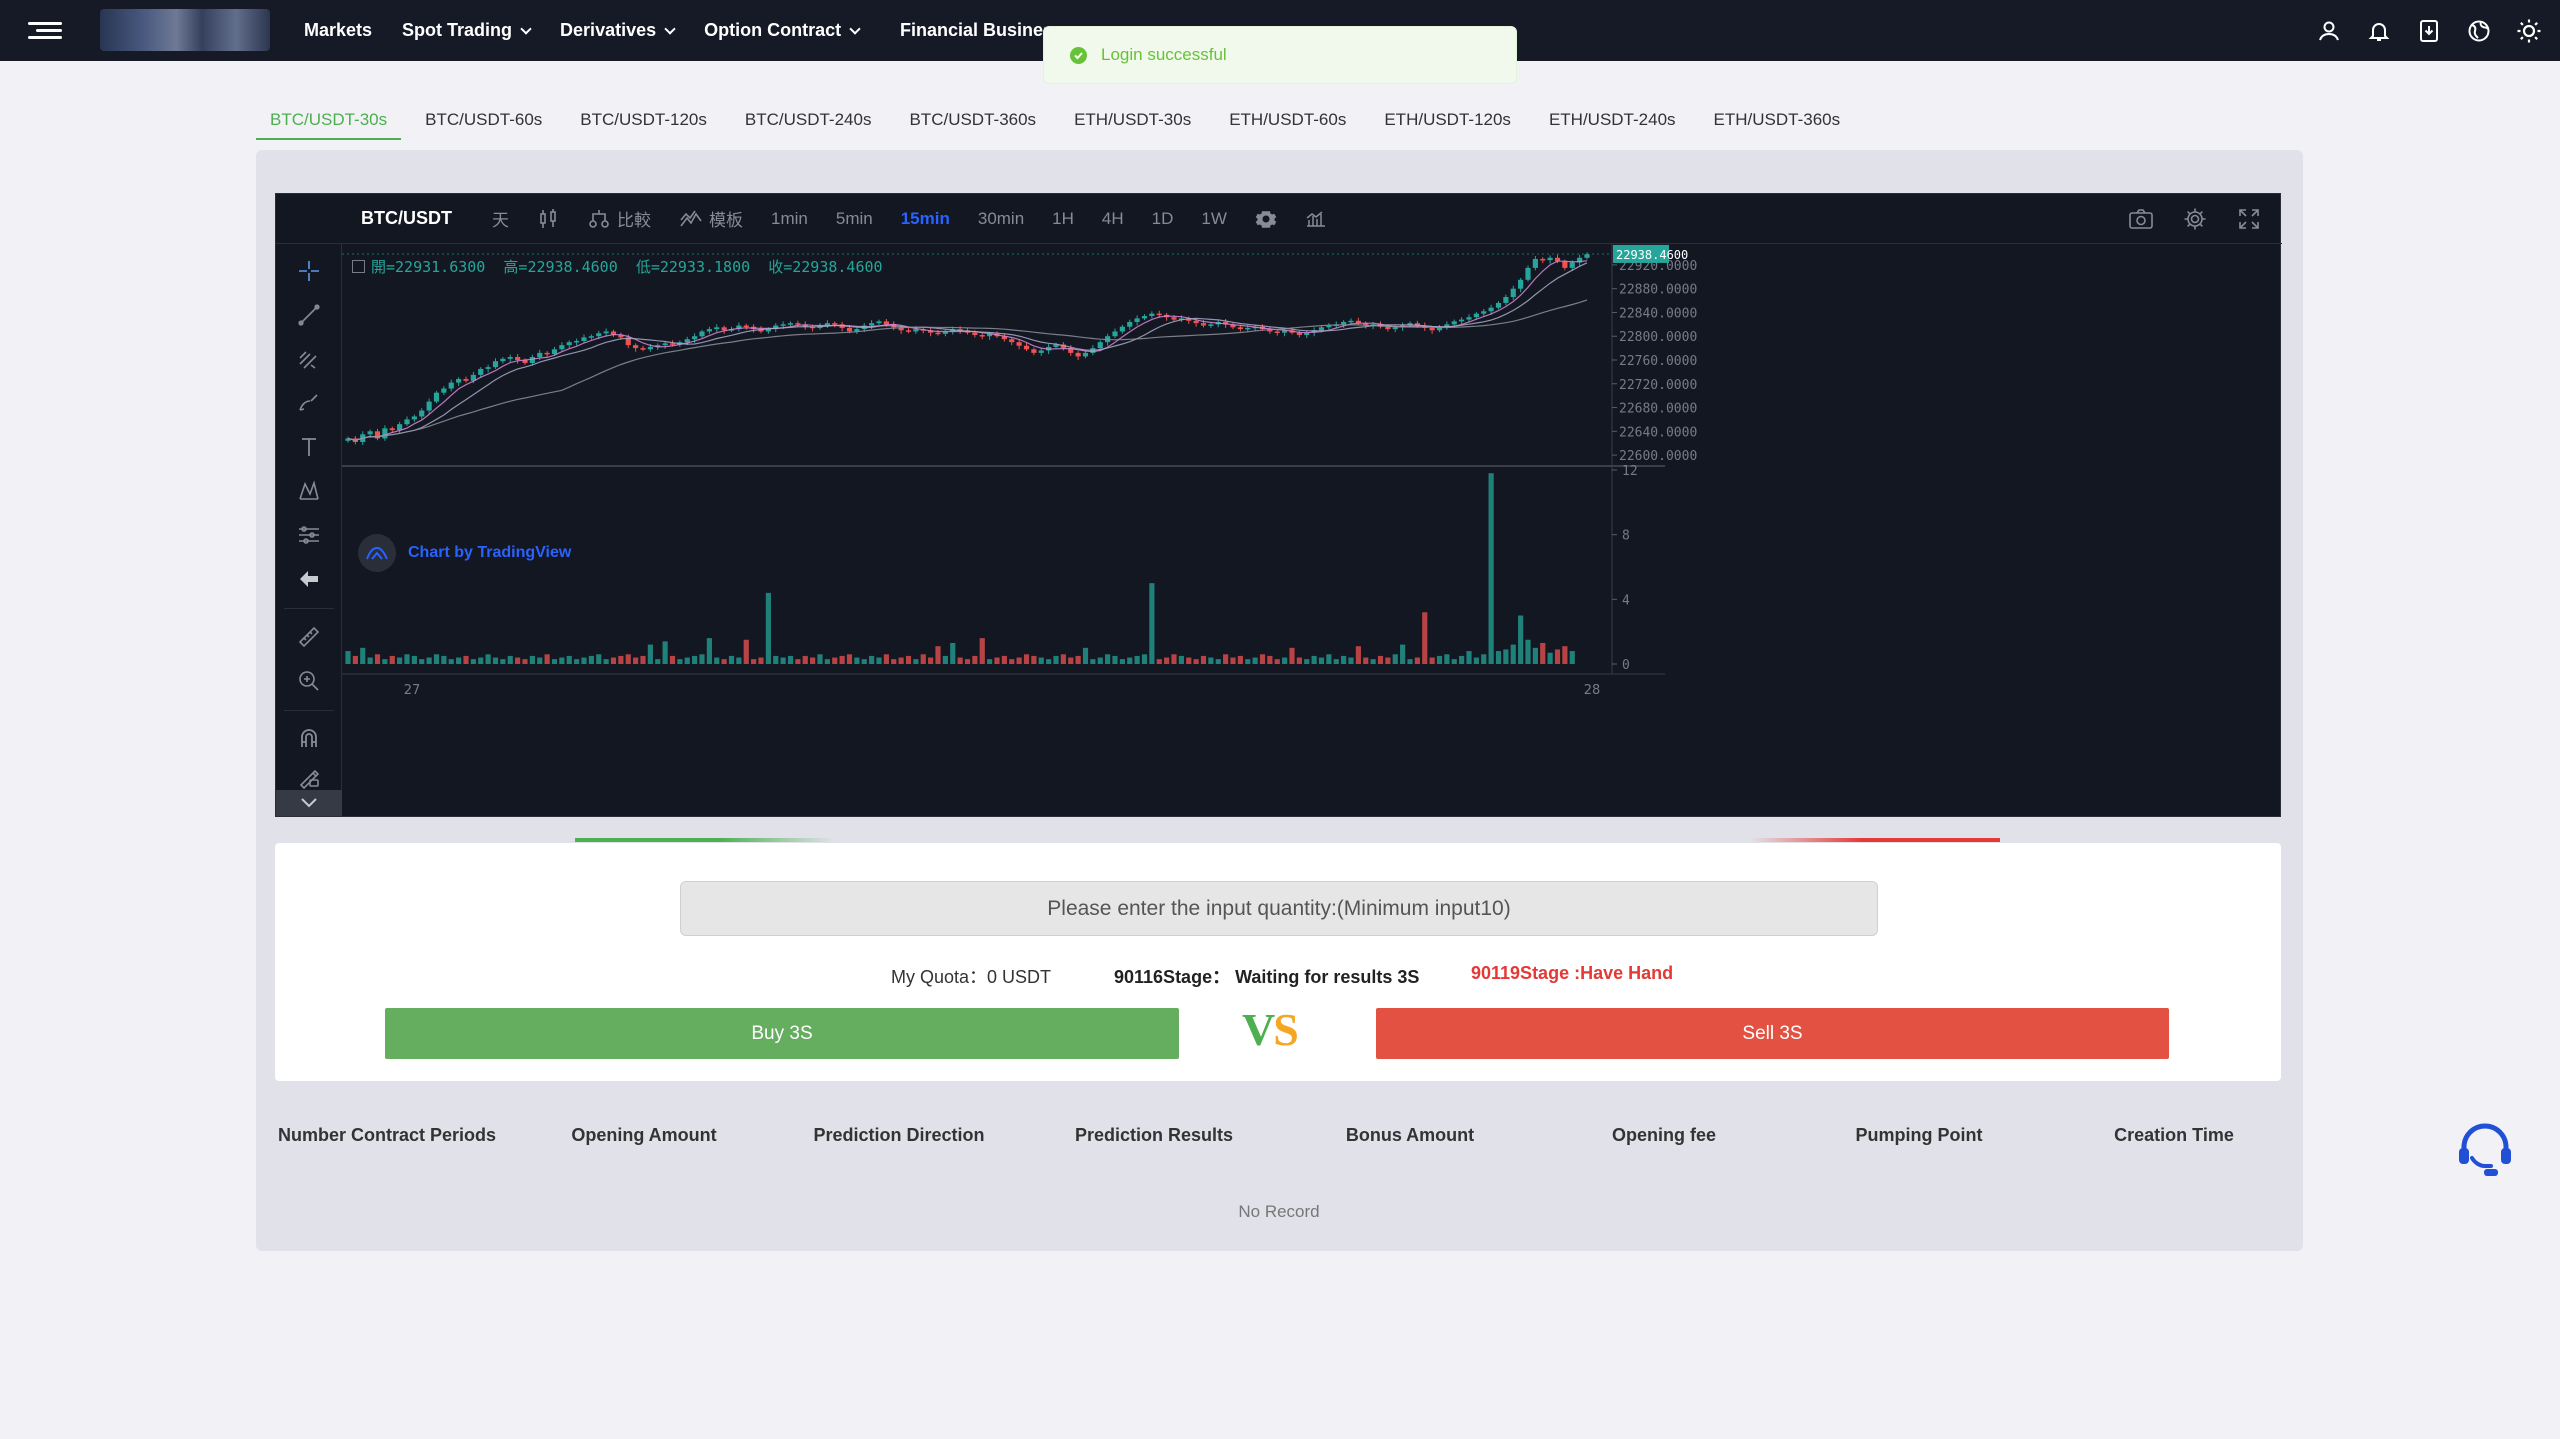 This screenshot has width=2560, height=1439. I want to click on ohlc-low-label: 低=, so click(647, 267).